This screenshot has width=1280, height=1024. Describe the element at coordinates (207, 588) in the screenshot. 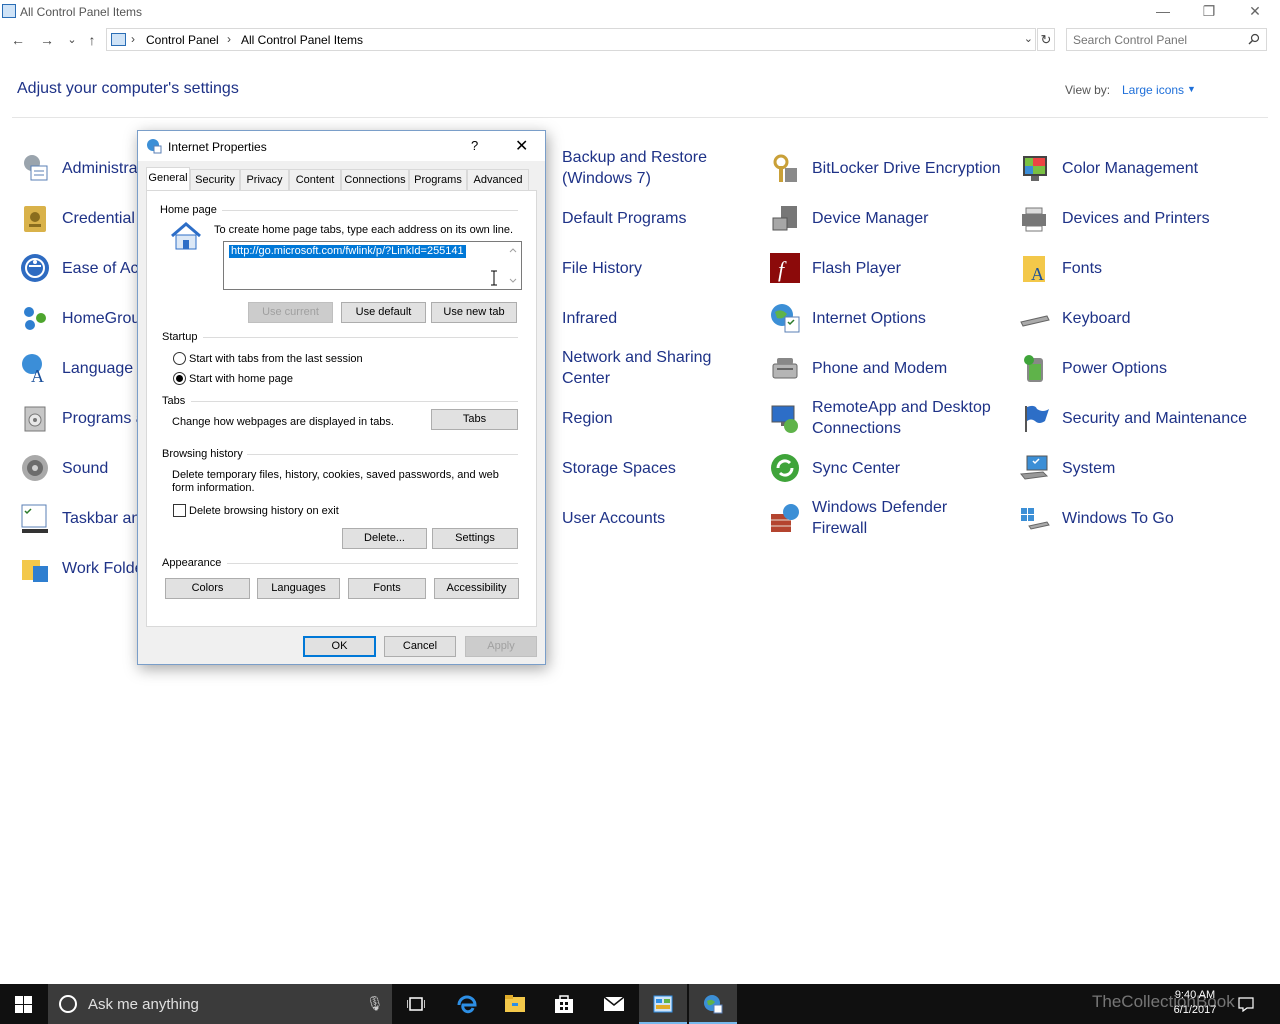

I see `colors-button: Colors` at that location.